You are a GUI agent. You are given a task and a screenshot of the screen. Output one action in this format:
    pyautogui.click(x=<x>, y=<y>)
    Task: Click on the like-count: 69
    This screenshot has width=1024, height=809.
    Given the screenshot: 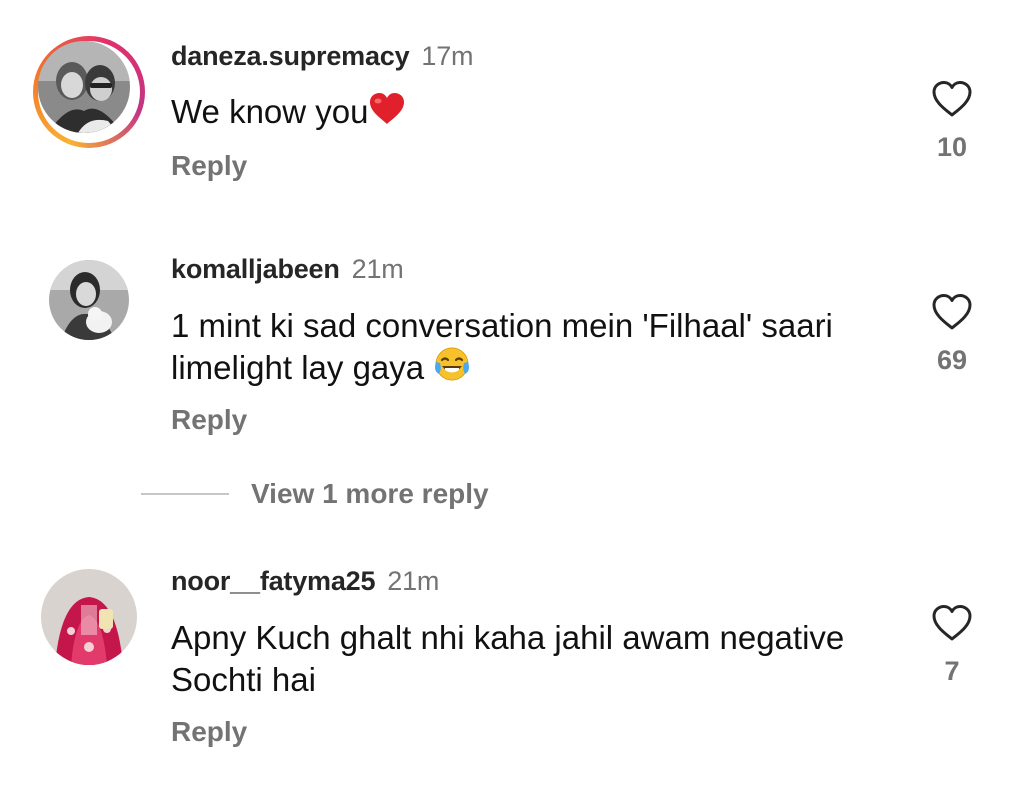 What is the action you would take?
    pyautogui.click(x=952, y=360)
    